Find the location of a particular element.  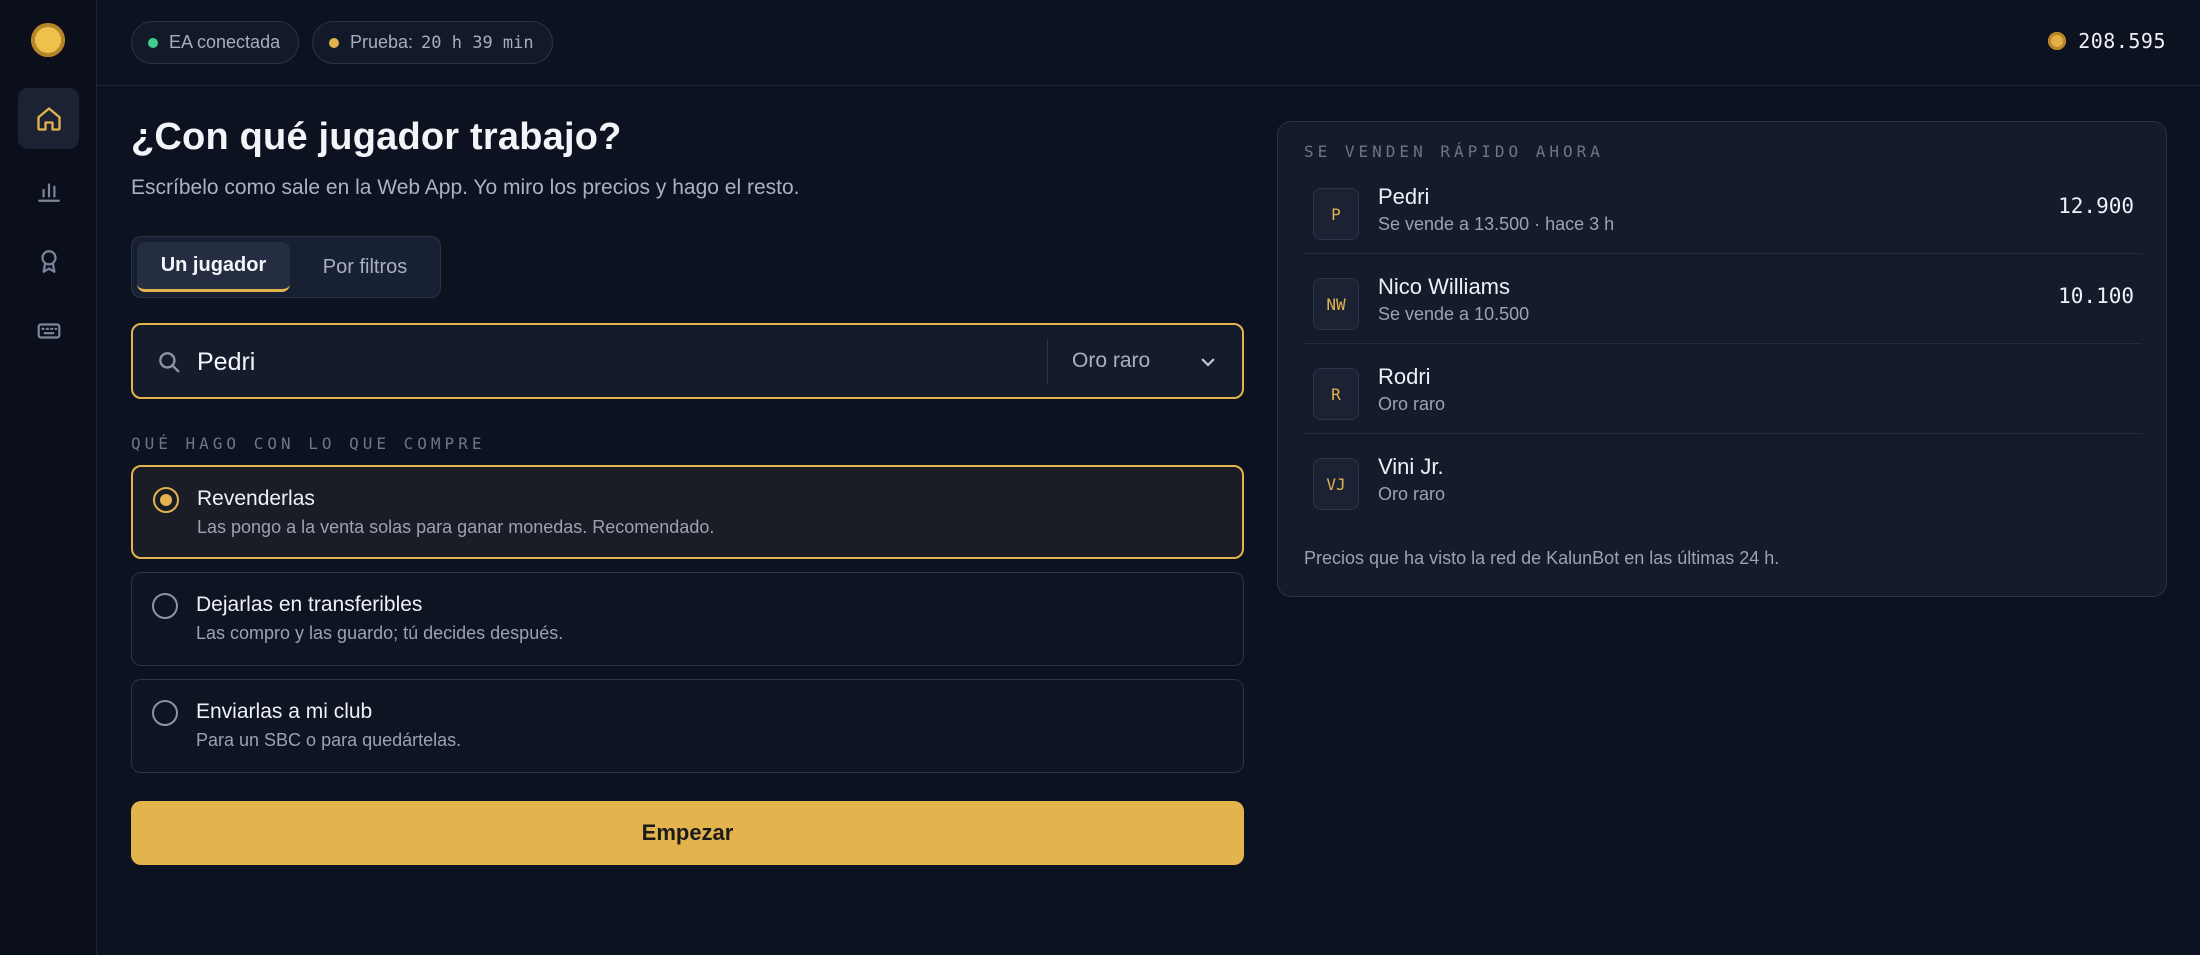

player-price: 10.100 is located at coordinates (2096, 296).